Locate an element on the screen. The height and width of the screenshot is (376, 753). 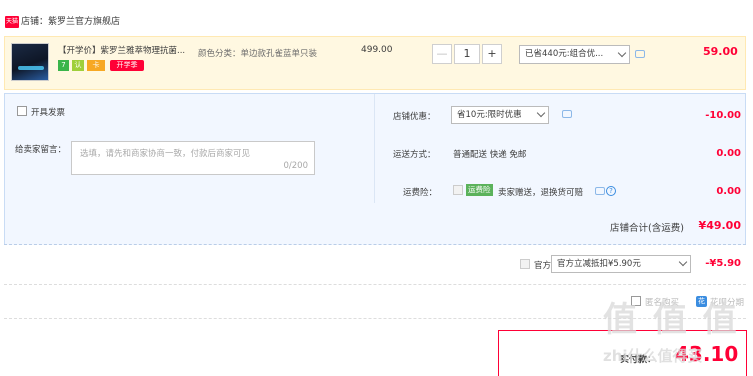
product-thumbnail is located at coordinates (30, 62).